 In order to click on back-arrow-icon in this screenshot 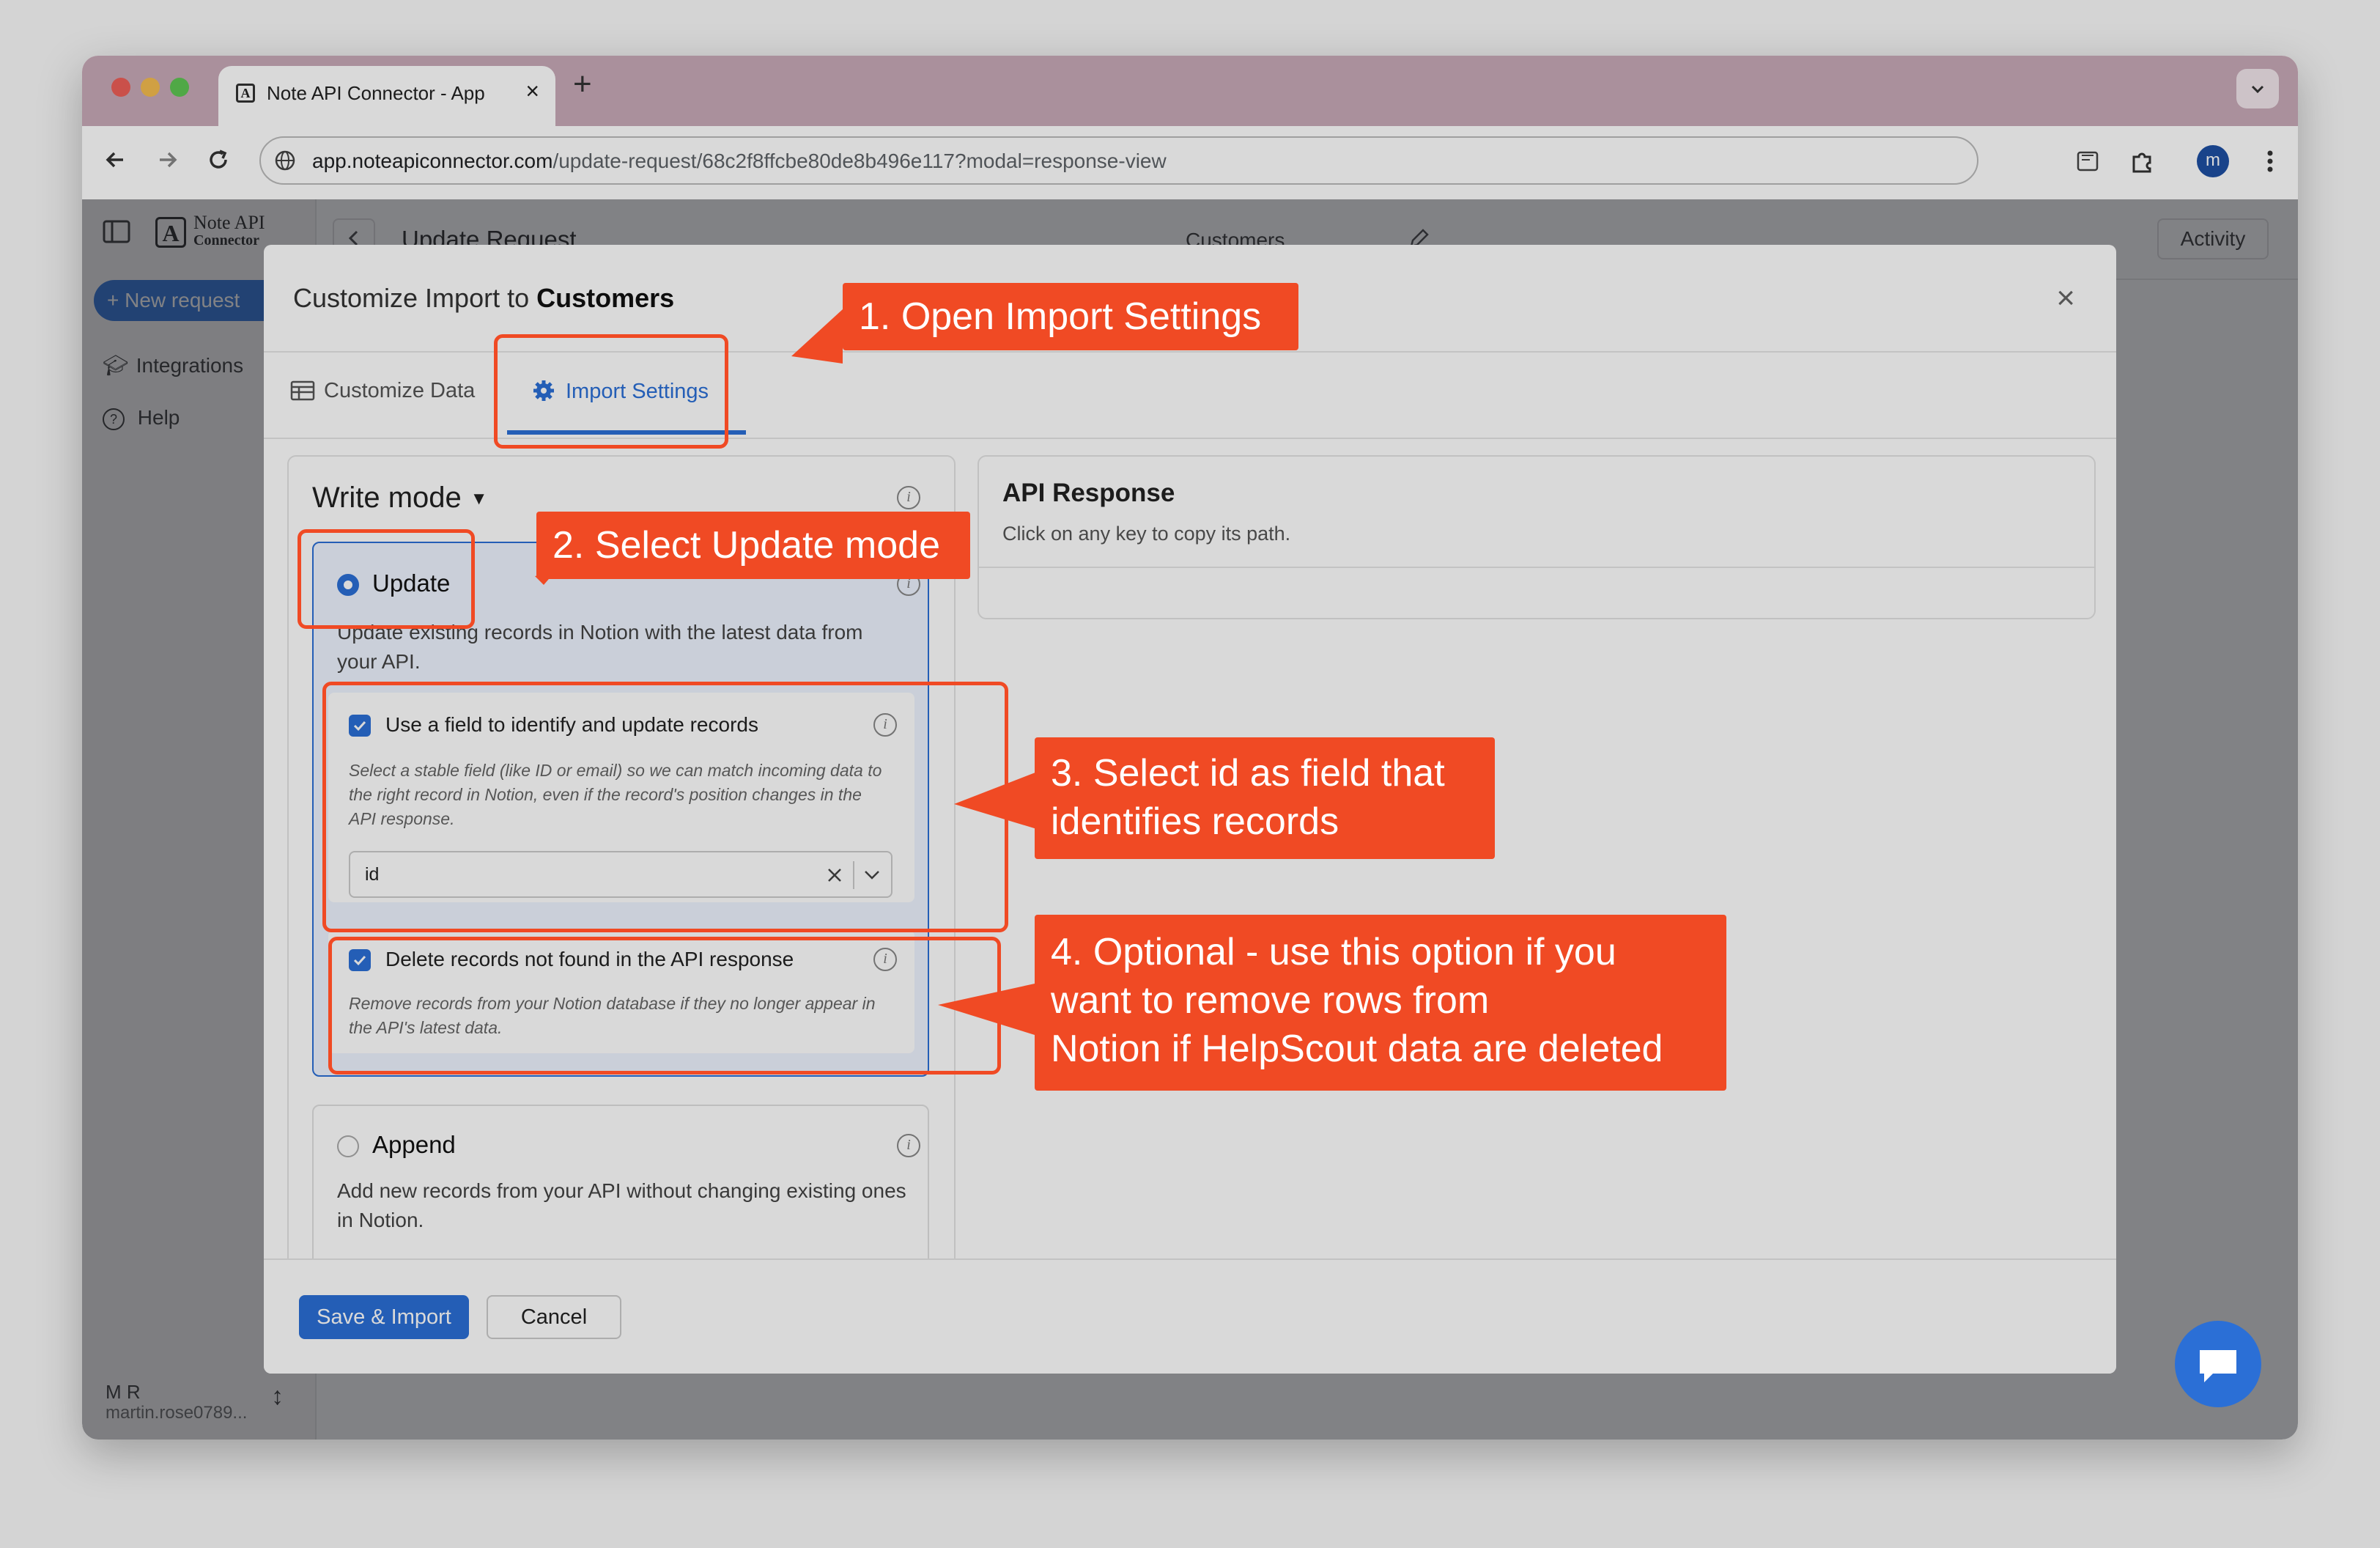, I will do `click(115, 159)`.